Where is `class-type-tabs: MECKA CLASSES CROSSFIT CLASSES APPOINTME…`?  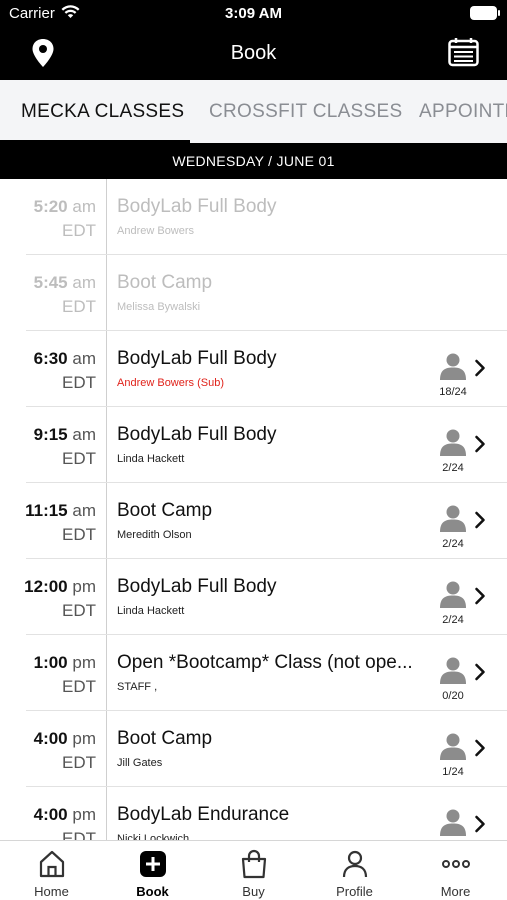
class-type-tabs: MECKA CLASSES CROSSFIT CLASSES APPOINTME… is located at coordinates (253, 111).